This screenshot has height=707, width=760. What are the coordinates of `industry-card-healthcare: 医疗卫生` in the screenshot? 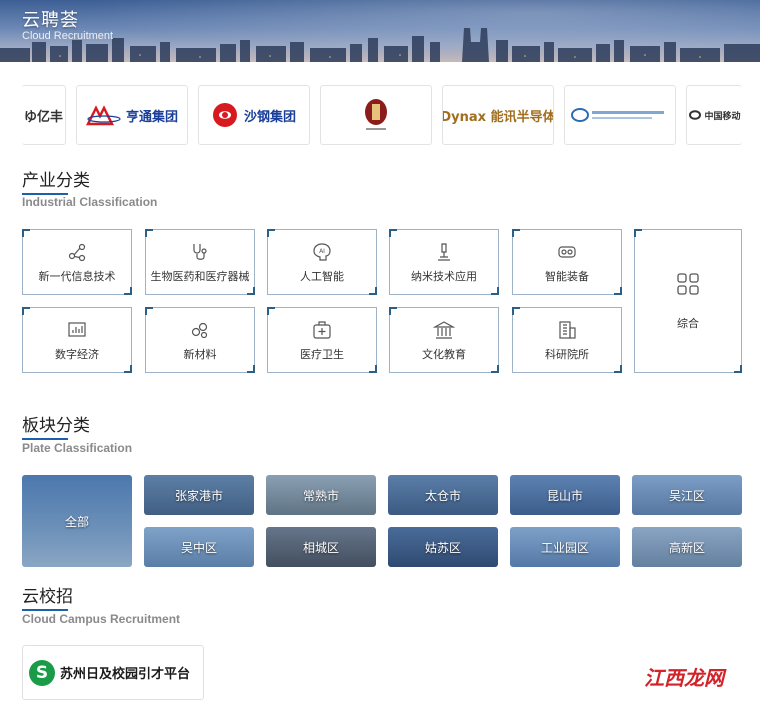 It's located at (322, 340).